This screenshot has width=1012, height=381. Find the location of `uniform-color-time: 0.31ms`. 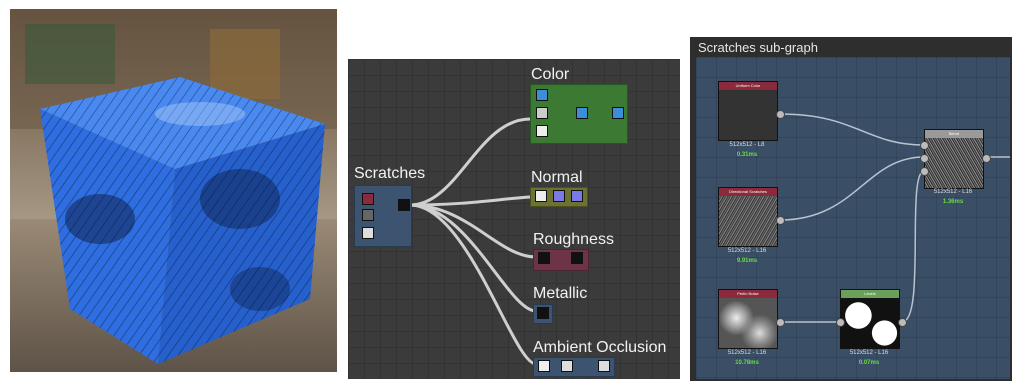

uniform-color-time: 0.31ms is located at coordinates (747, 155).